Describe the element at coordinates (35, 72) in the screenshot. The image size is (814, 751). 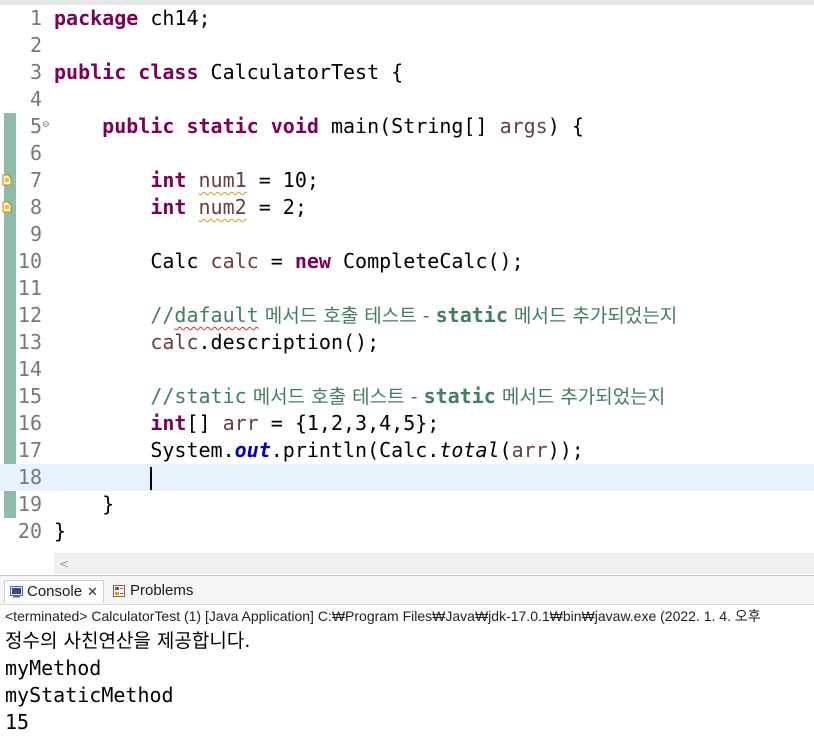
I see `line-number: 3` at that location.